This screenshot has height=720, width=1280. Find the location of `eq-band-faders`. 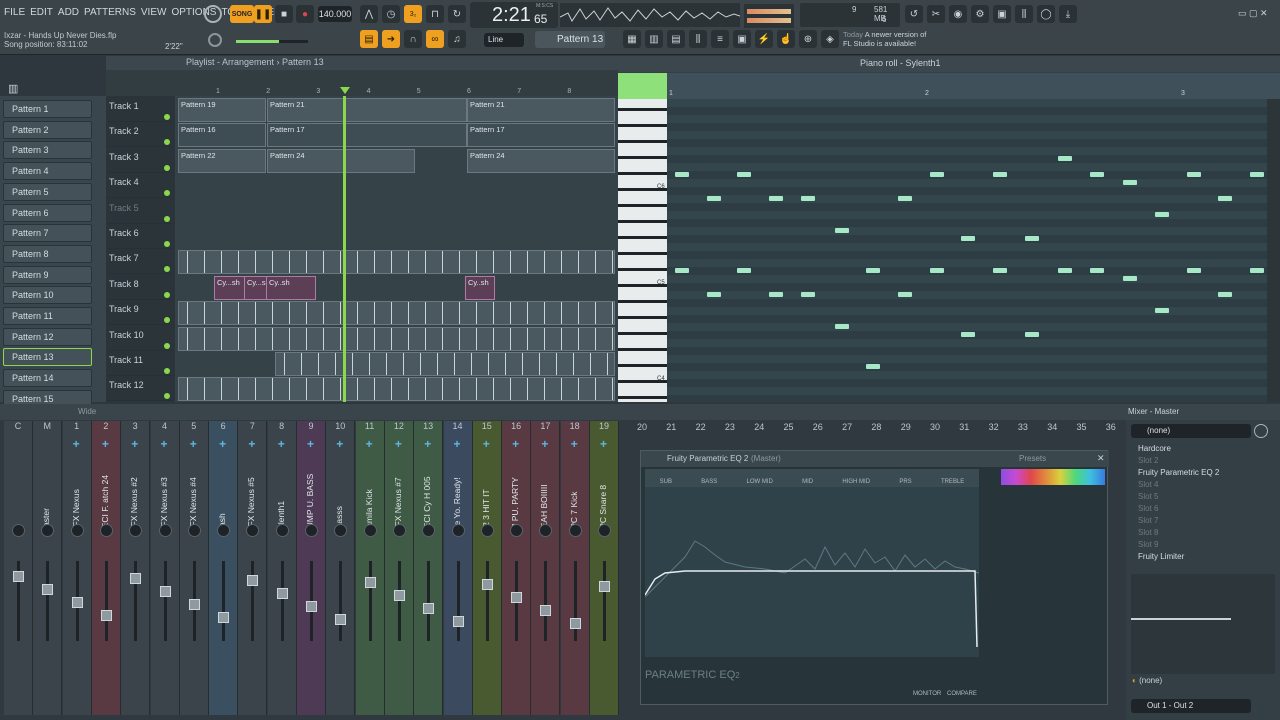

eq-band-faders is located at coordinates (1053, 574).